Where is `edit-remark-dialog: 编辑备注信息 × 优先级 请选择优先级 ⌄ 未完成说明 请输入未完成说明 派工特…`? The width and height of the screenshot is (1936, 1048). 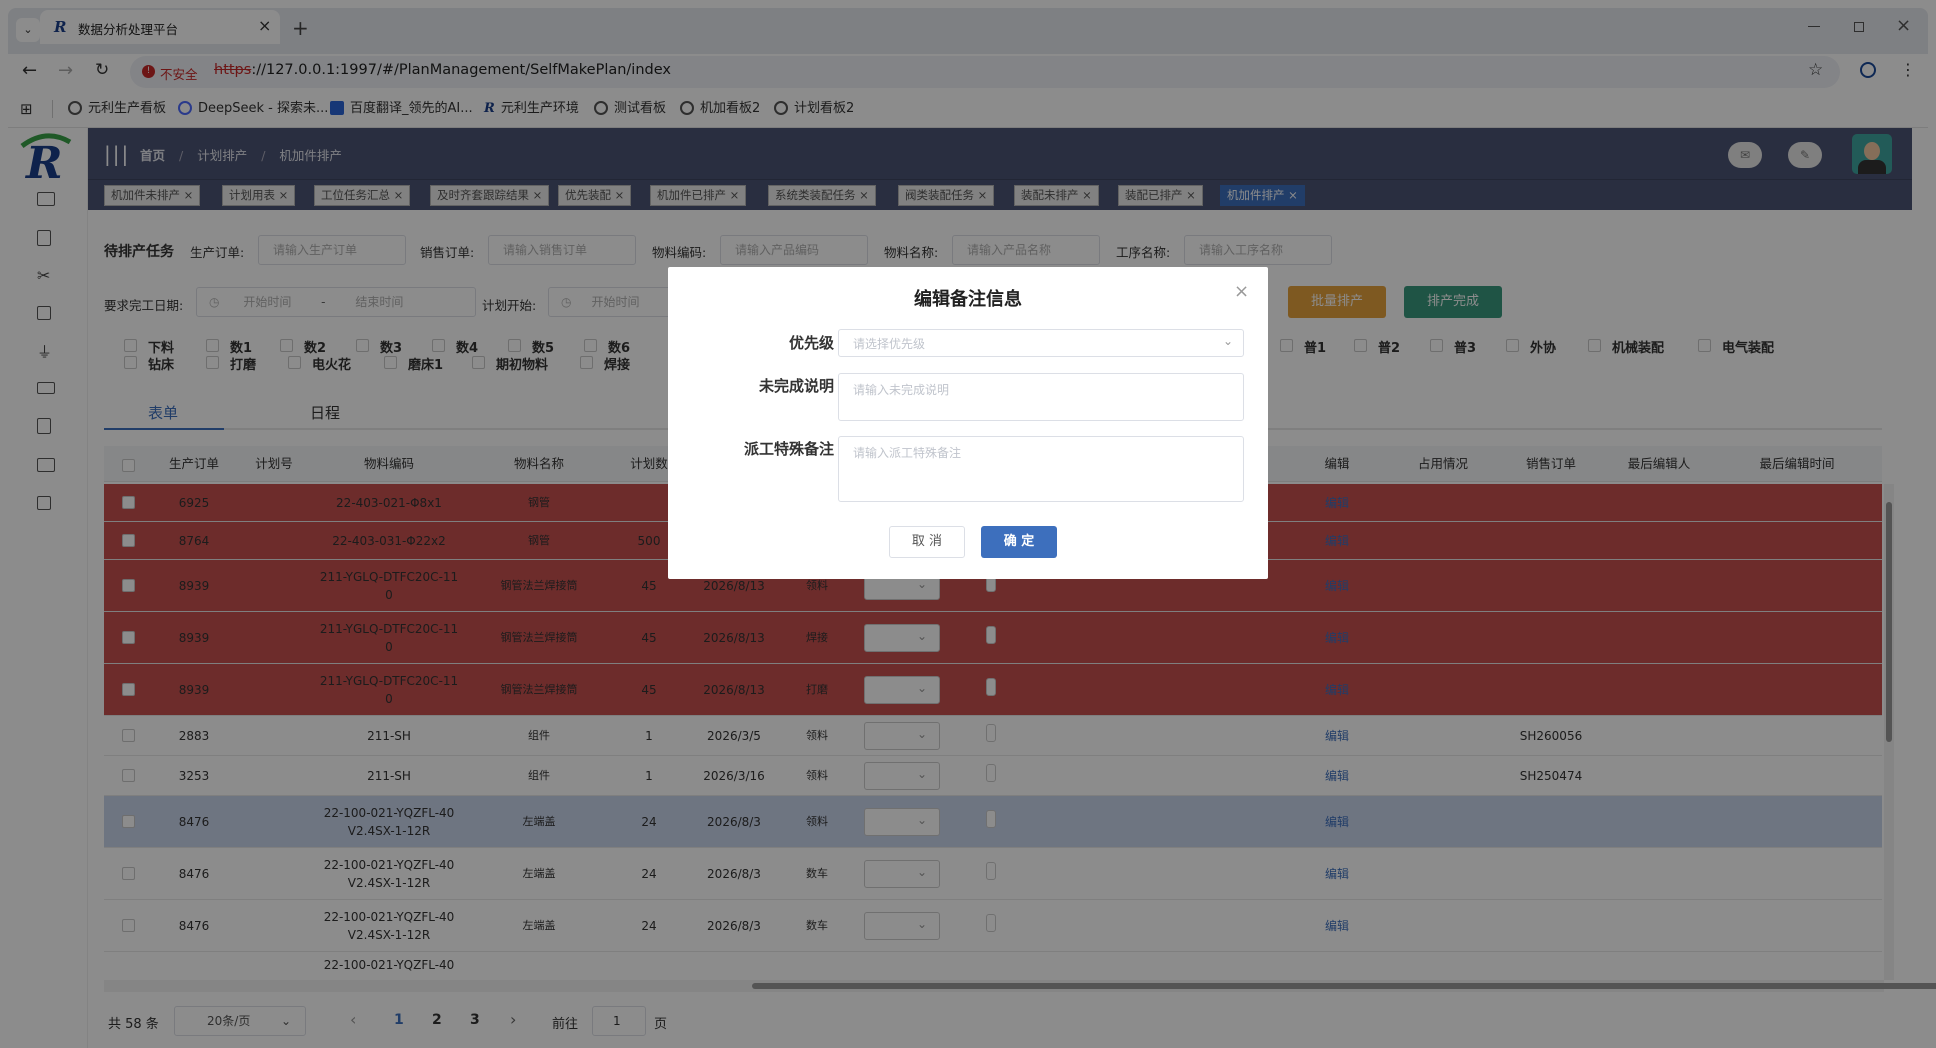 edit-remark-dialog: 编辑备注信息 × 优先级 请选择优先级 ⌄ 未完成说明 请输入未完成说明 派工特… is located at coordinates (968, 423).